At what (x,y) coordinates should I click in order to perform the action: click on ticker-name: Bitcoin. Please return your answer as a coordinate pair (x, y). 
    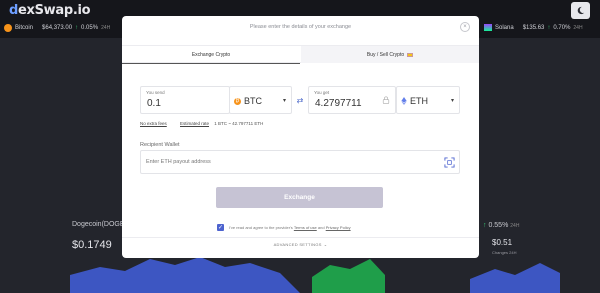
    Looking at the image, I should click on (24, 28).